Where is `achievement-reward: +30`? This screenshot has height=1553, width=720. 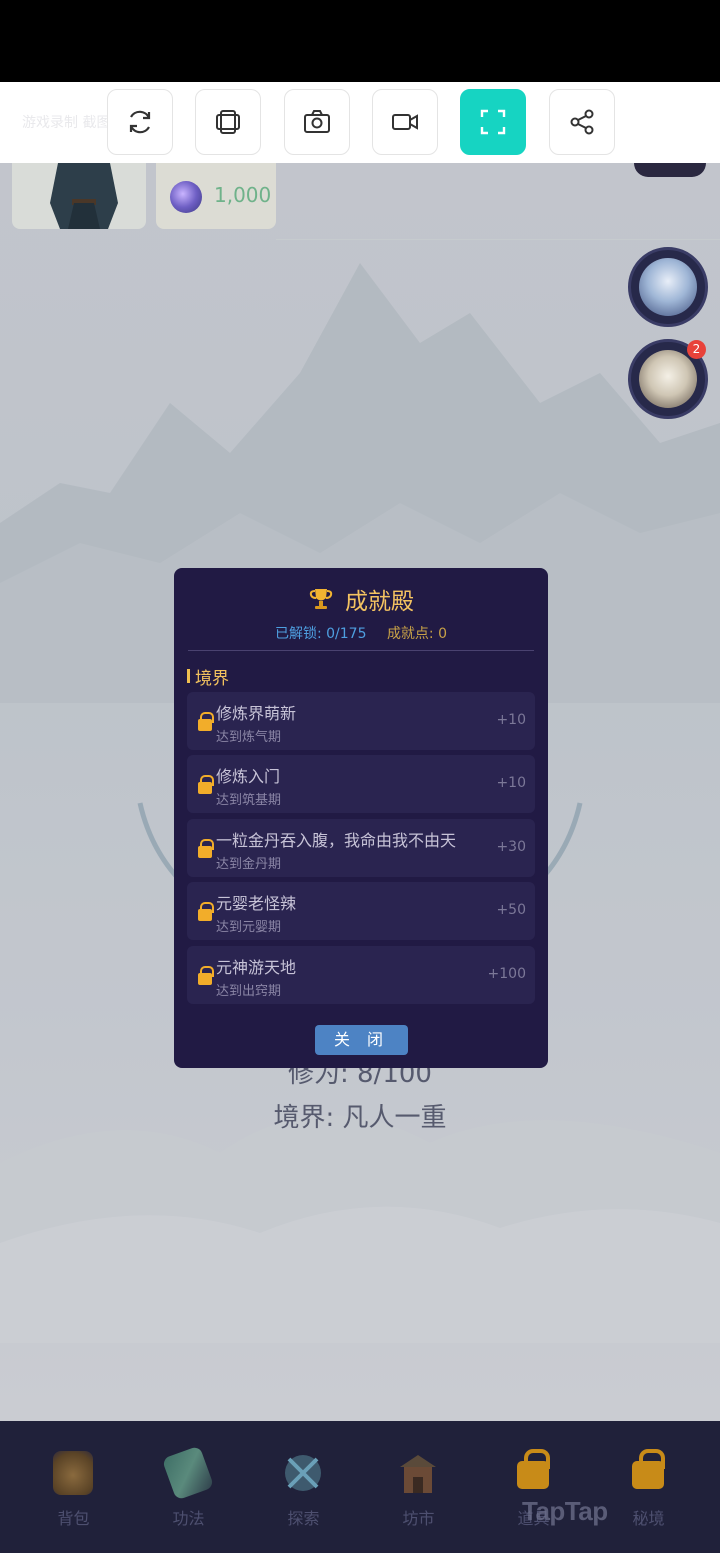
achievement-reward: +30 is located at coordinates (511, 847).